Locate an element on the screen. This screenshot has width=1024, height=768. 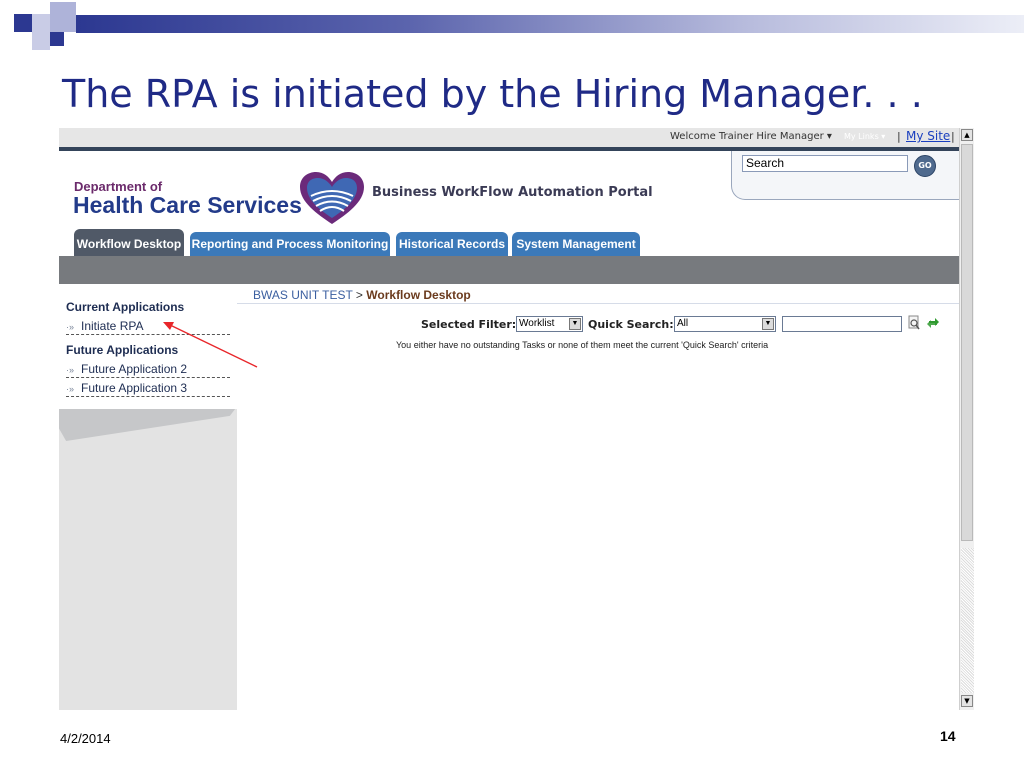
selected-filter-value: Worklist is located at coordinates (537, 323).